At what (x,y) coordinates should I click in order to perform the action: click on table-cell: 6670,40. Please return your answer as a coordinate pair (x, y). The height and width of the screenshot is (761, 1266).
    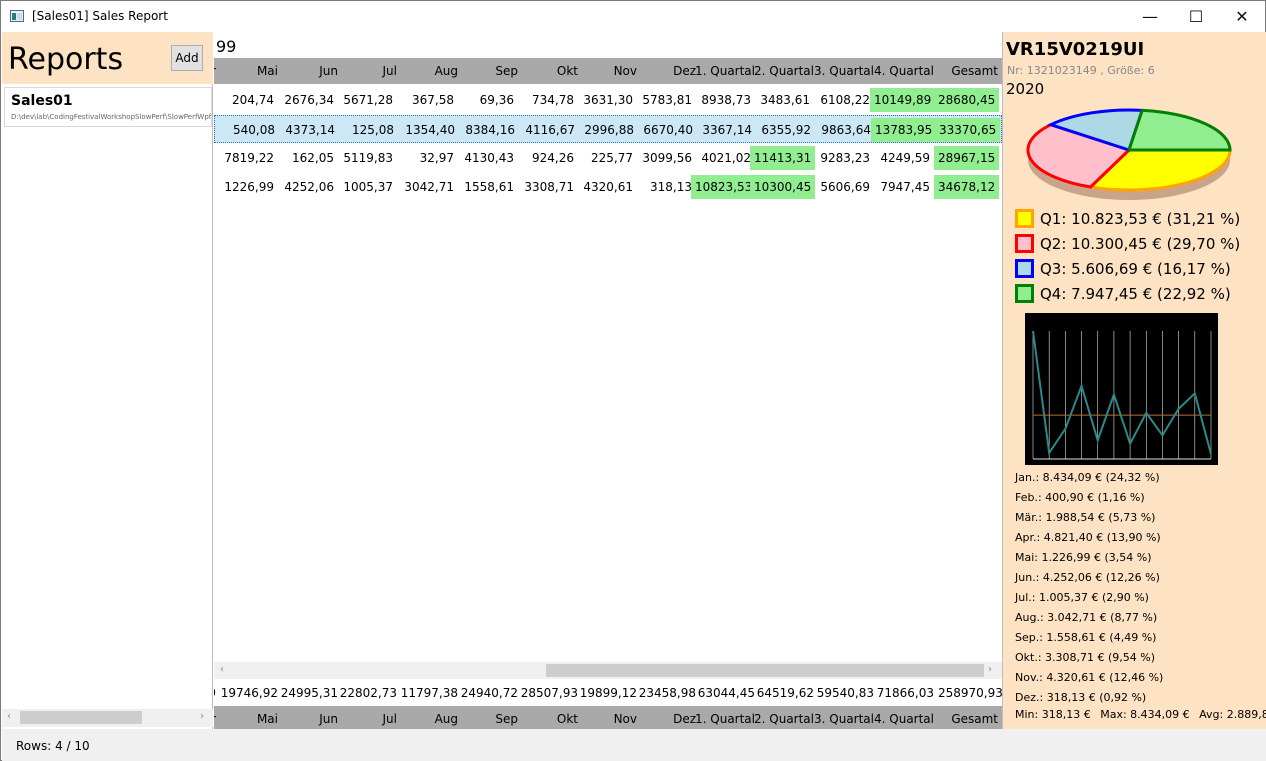
    Looking at the image, I should click on (665, 130).